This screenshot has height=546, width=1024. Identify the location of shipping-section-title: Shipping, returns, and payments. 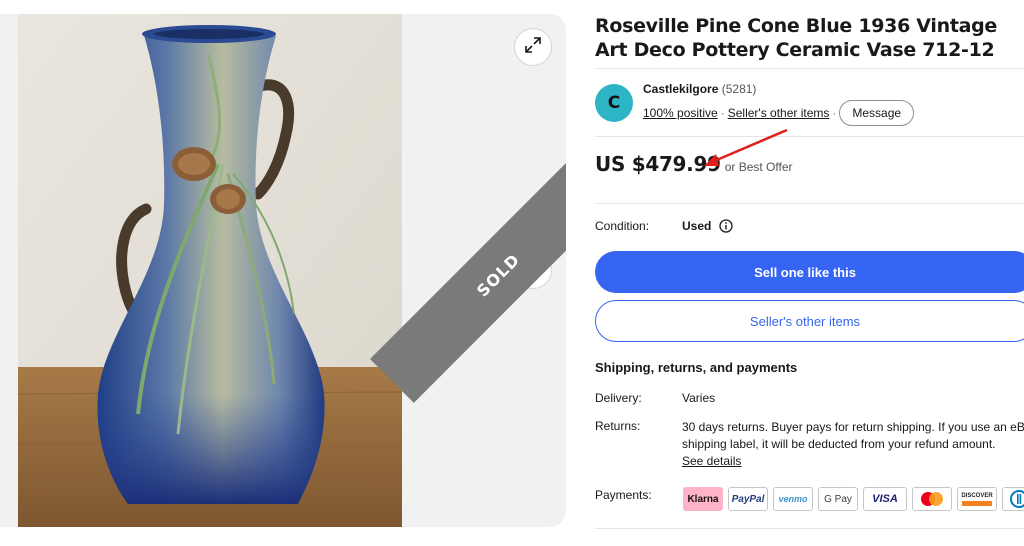
(696, 367).